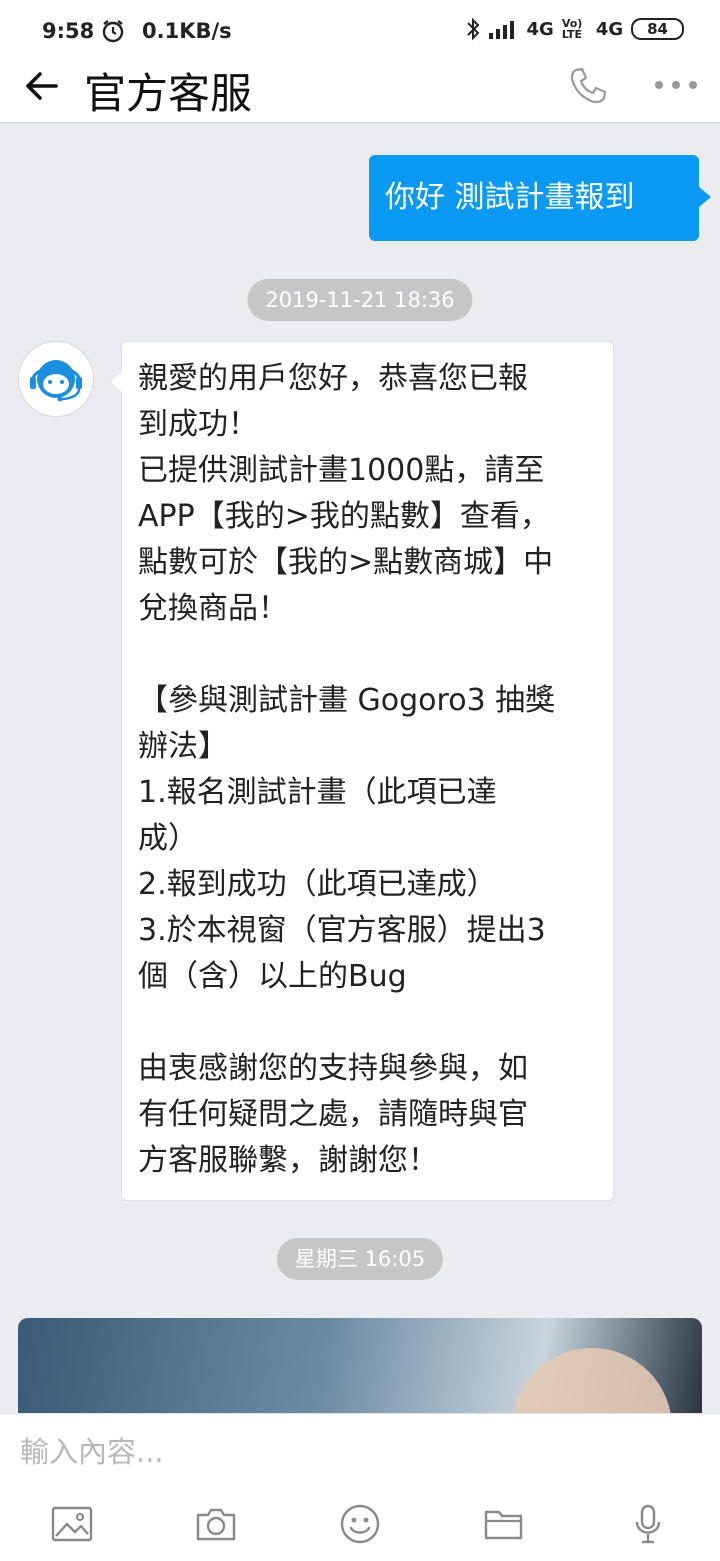 The height and width of the screenshot is (1561, 720). I want to click on chat-header: 官方客服, so click(360, 92).